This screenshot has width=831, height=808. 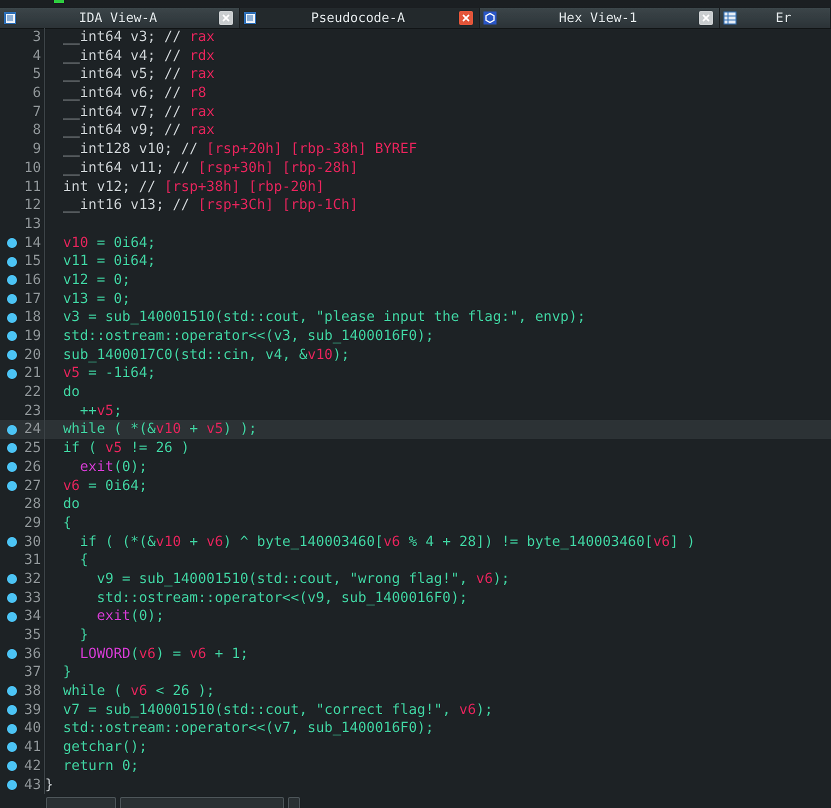 I want to click on tab: Pseudocode-A, so click(x=360, y=18).